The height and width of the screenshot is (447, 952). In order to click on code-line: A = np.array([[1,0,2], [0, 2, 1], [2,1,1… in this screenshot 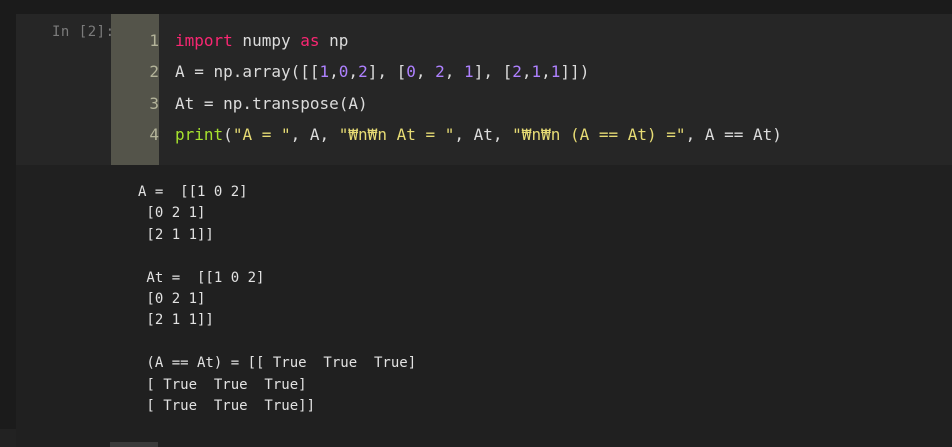, I will do `click(382, 72)`.